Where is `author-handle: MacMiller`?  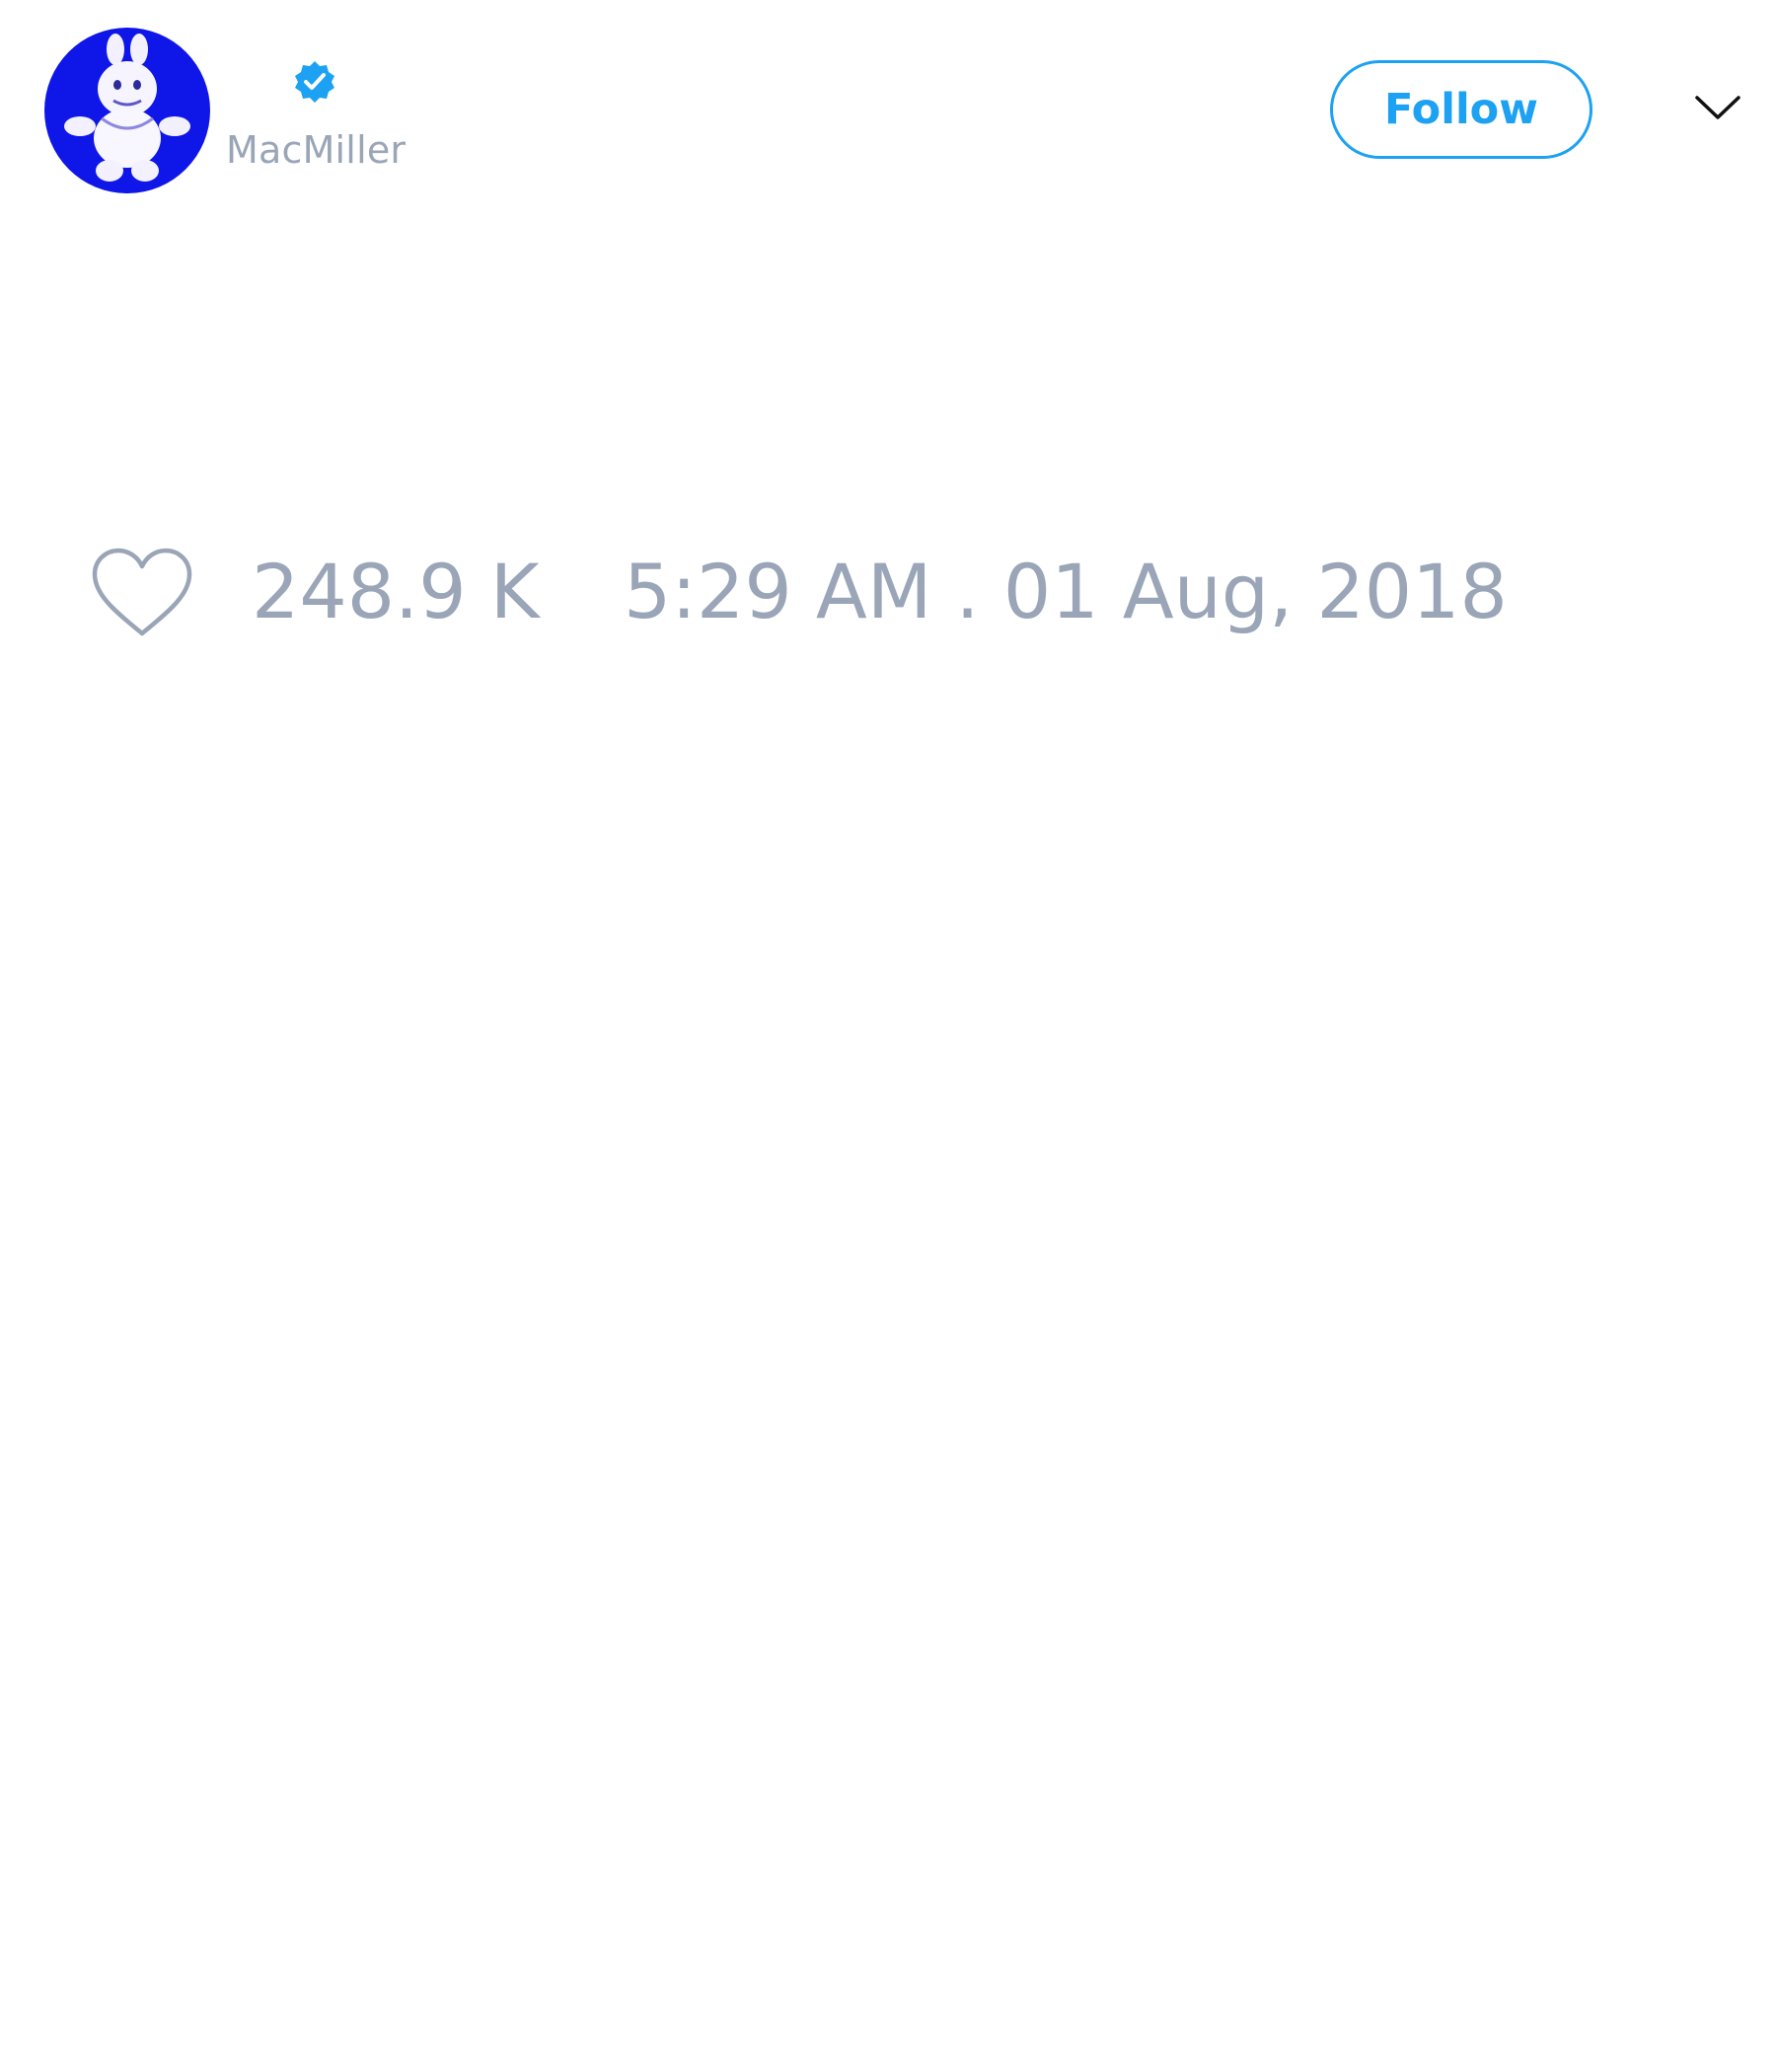
author-handle: MacMiller is located at coordinates (316, 150).